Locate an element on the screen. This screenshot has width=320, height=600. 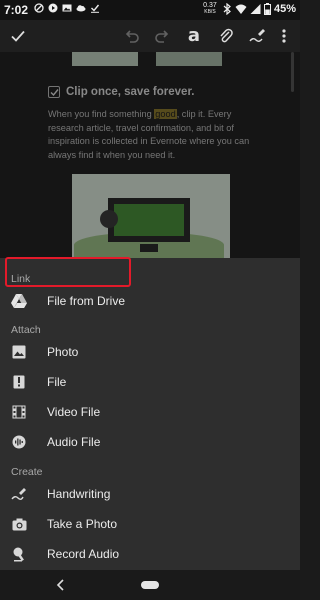
more-options-button is located at coordinates (284, 36).